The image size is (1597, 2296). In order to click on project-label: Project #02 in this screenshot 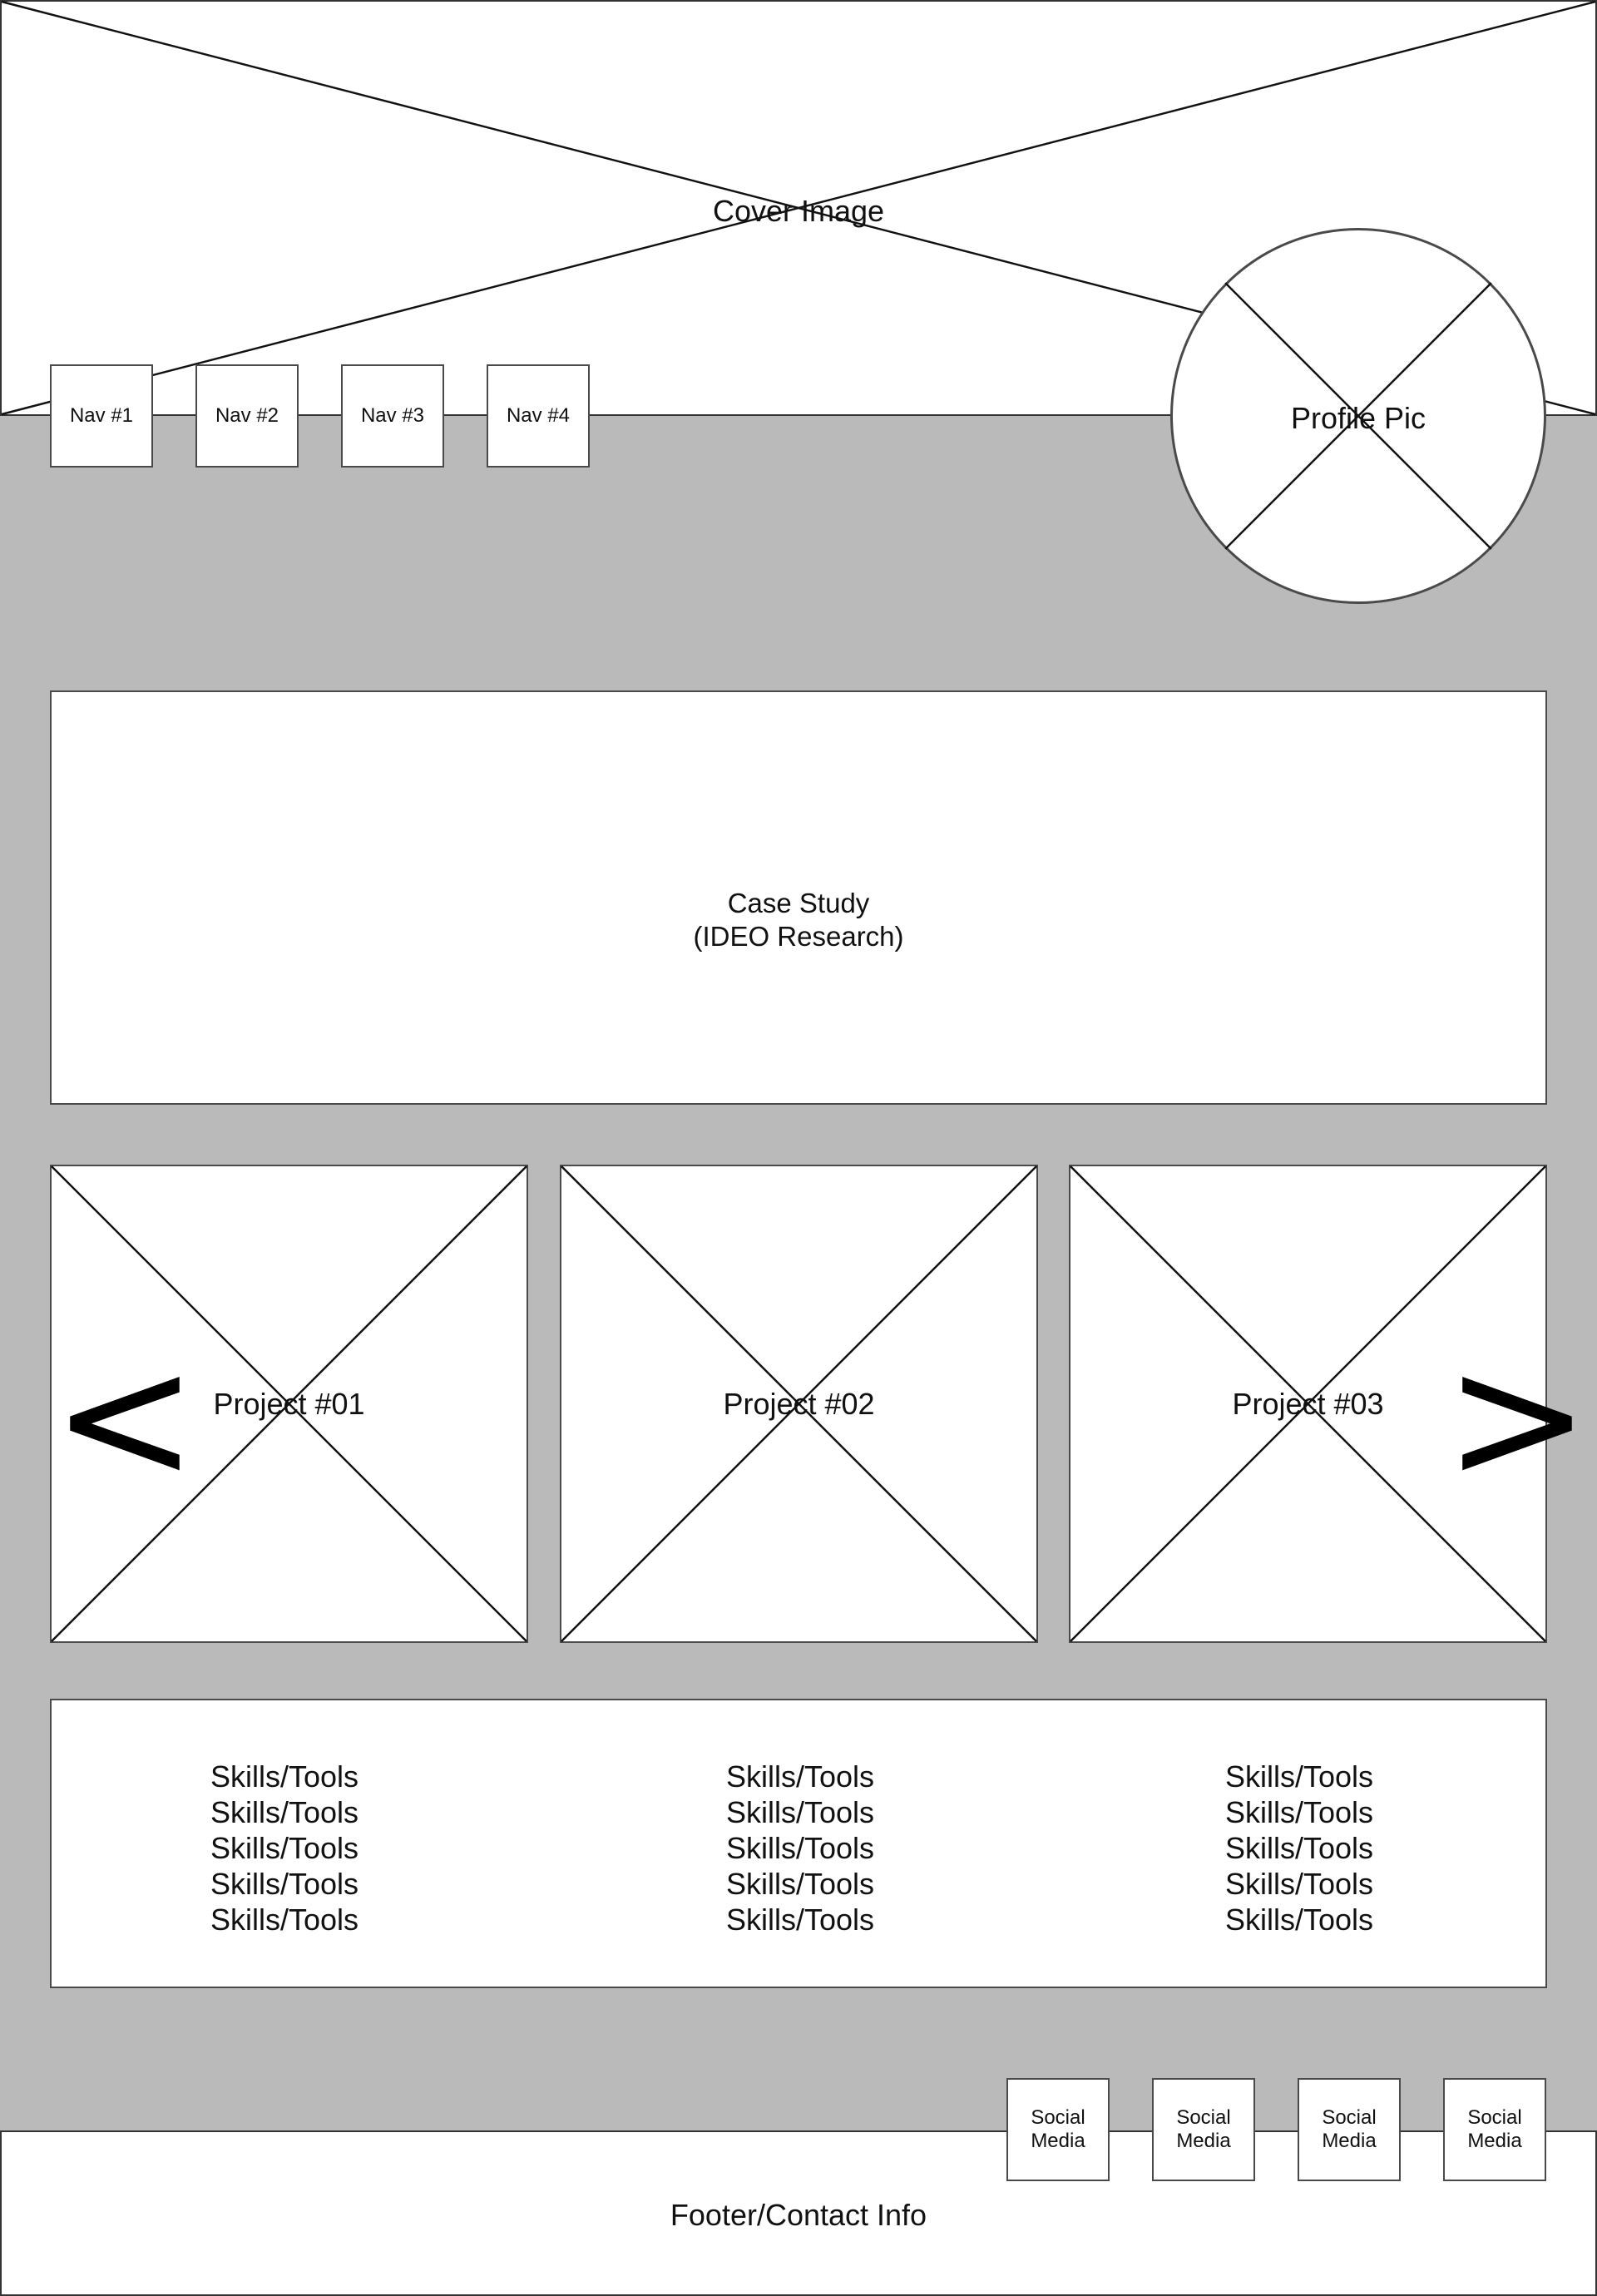, I will do `click(799, 1404)`.